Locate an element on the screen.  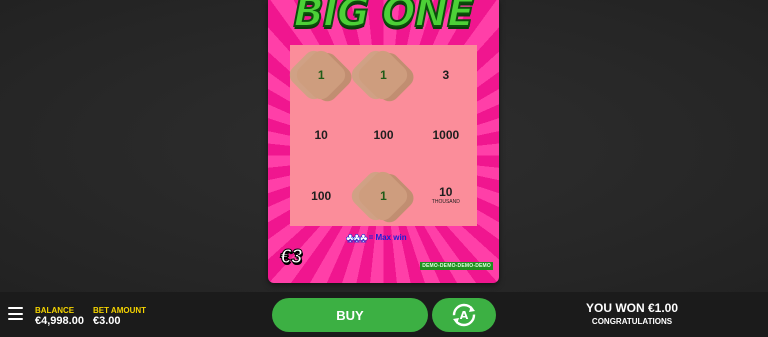
bet-value: €3.00 is located at coordinates (107, 321).